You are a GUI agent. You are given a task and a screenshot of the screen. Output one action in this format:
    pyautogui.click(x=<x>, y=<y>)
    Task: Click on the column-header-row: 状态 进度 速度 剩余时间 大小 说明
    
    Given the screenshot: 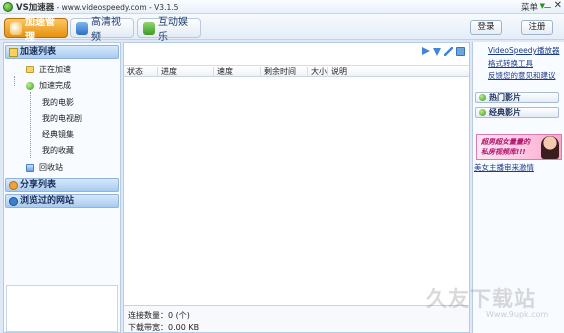 What is the action you would take?
    pyautogui.click(x=296, y=71)
    